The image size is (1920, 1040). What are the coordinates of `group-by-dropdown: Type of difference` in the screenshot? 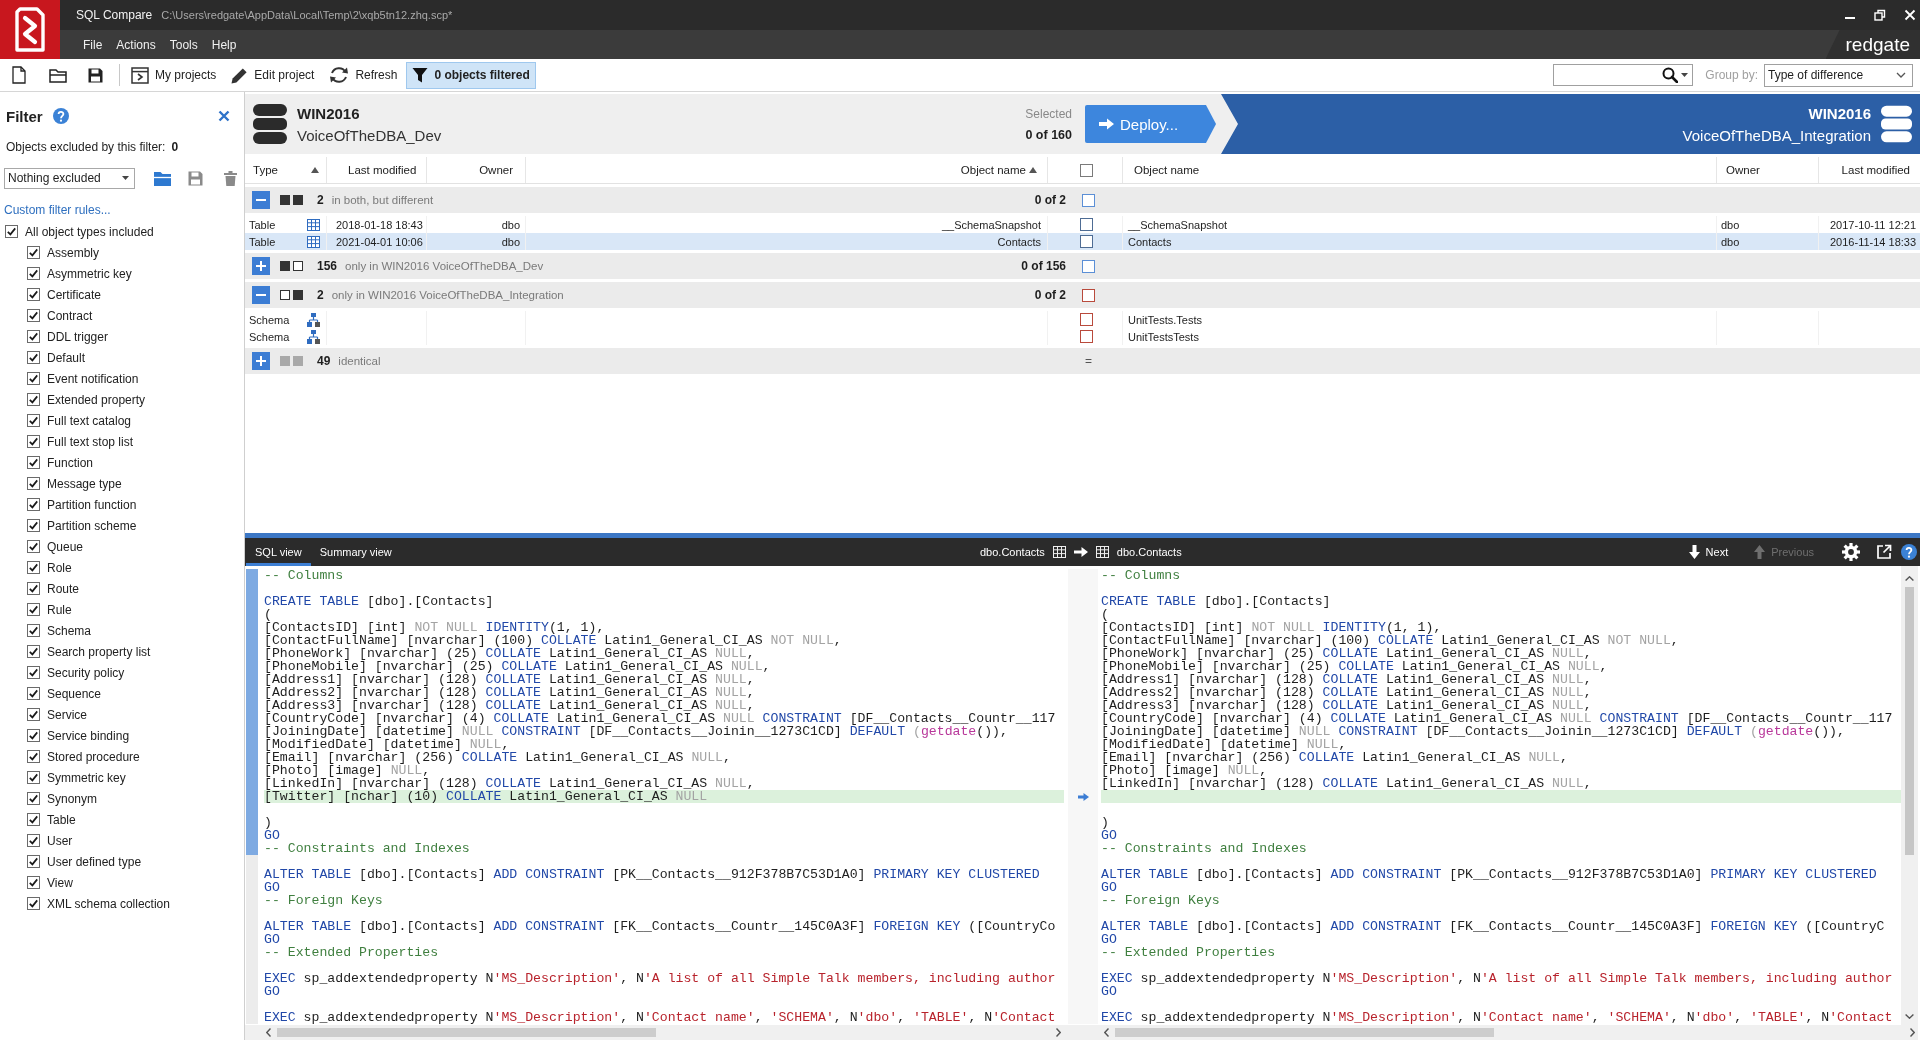 It's located at (1838, 75).